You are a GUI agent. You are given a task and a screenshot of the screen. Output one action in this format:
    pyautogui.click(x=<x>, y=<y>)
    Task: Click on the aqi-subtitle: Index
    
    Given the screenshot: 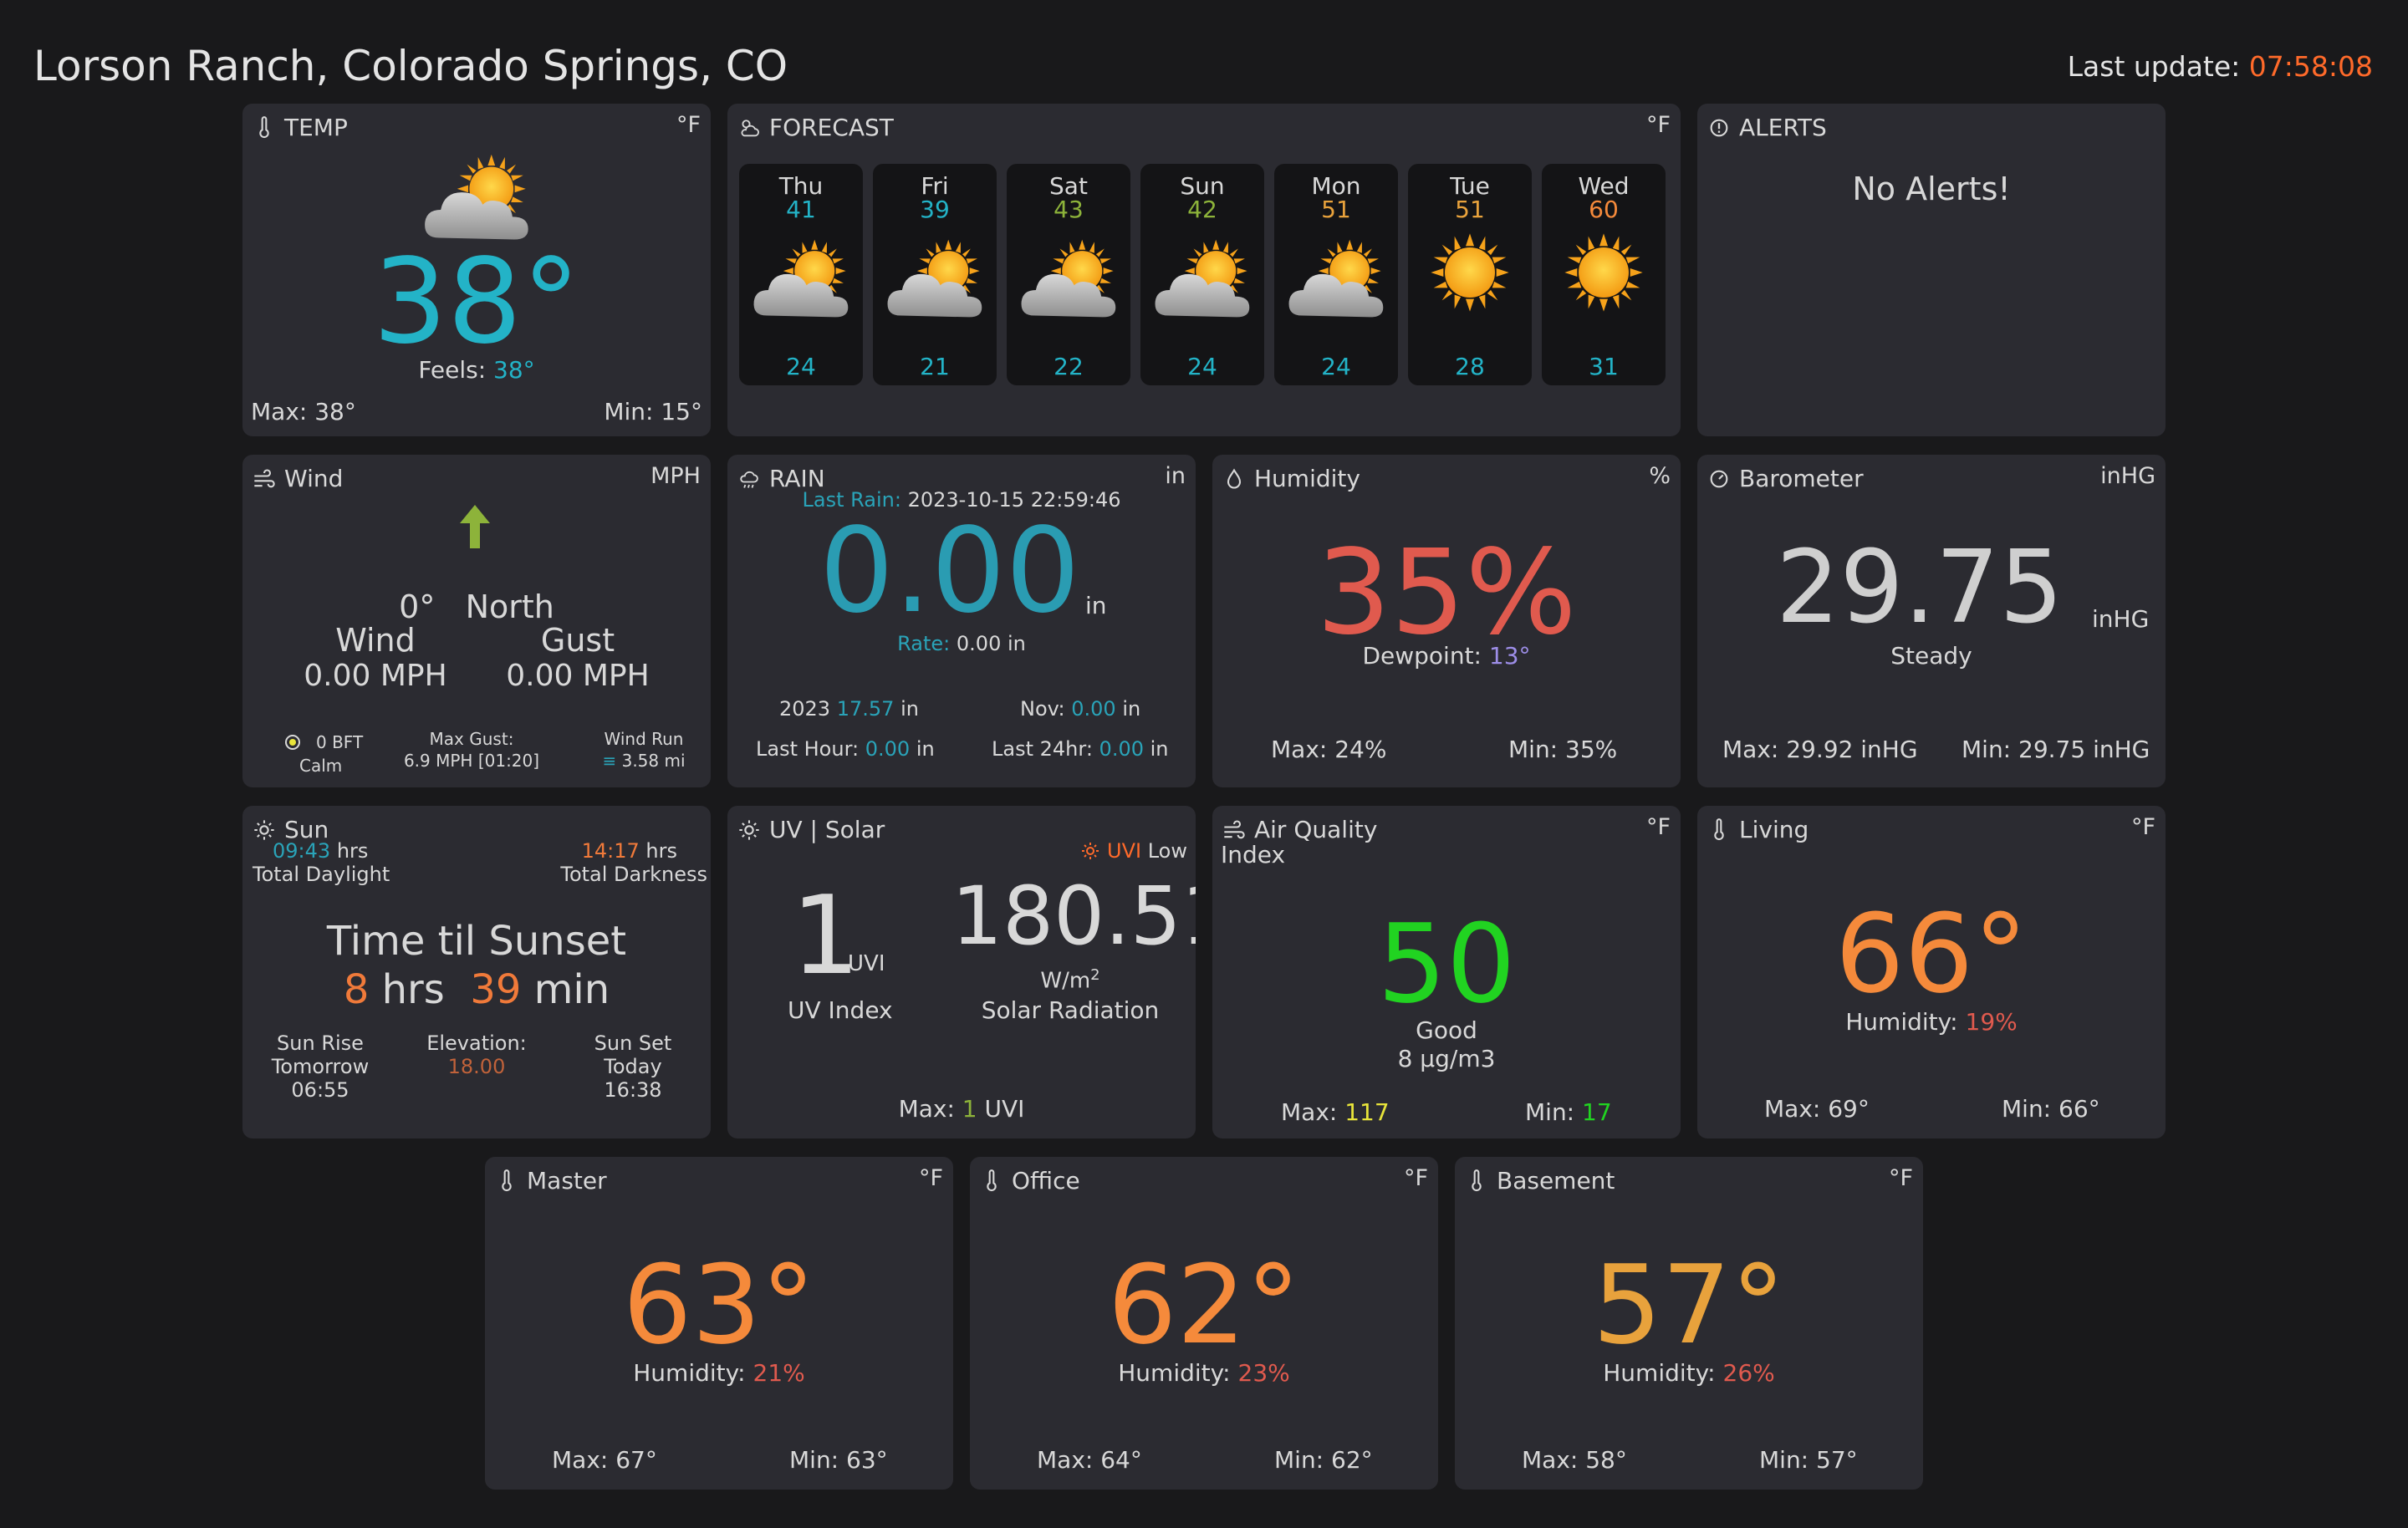 What is the action you would take?
    pyautogui.click(x=1254, y=855)
    